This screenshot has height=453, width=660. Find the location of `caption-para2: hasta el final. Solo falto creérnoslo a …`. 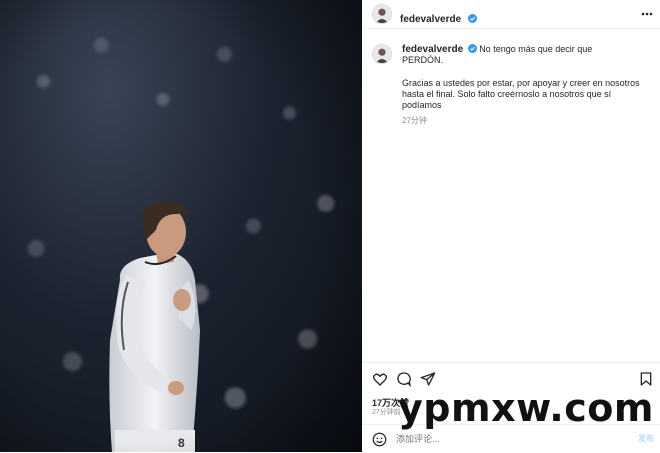

caption-para2: hasta el final. Solo falto creérnoslo a … is located at coordinates (507, 99).